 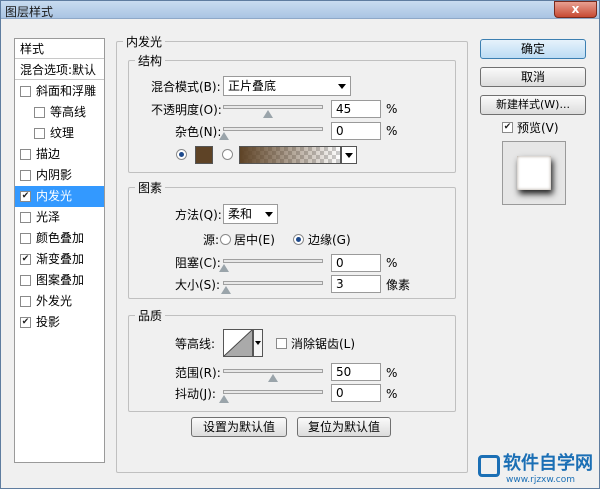 What do you see at coordinates (225, 239) in the screenshot?
I see `source-center-radio` at bounding box center [225, 239].